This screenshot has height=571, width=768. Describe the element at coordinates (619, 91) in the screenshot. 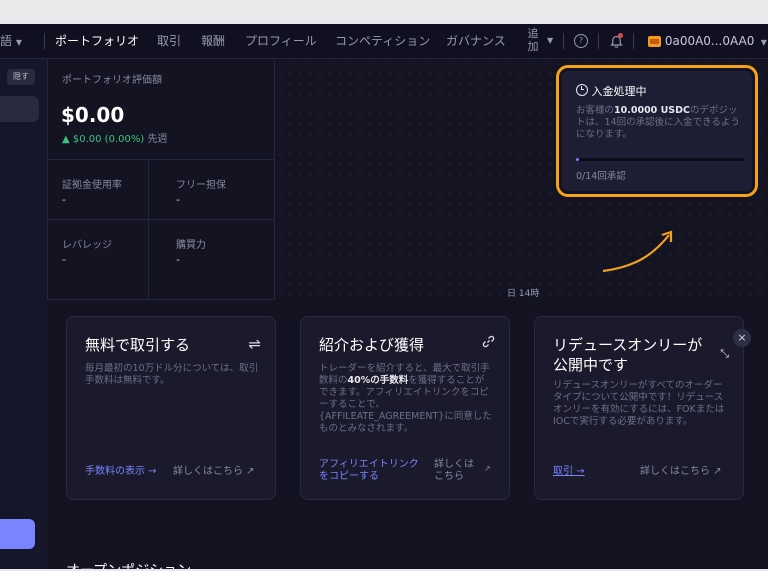

I see `deposit-title: 入金処理中` at that location.